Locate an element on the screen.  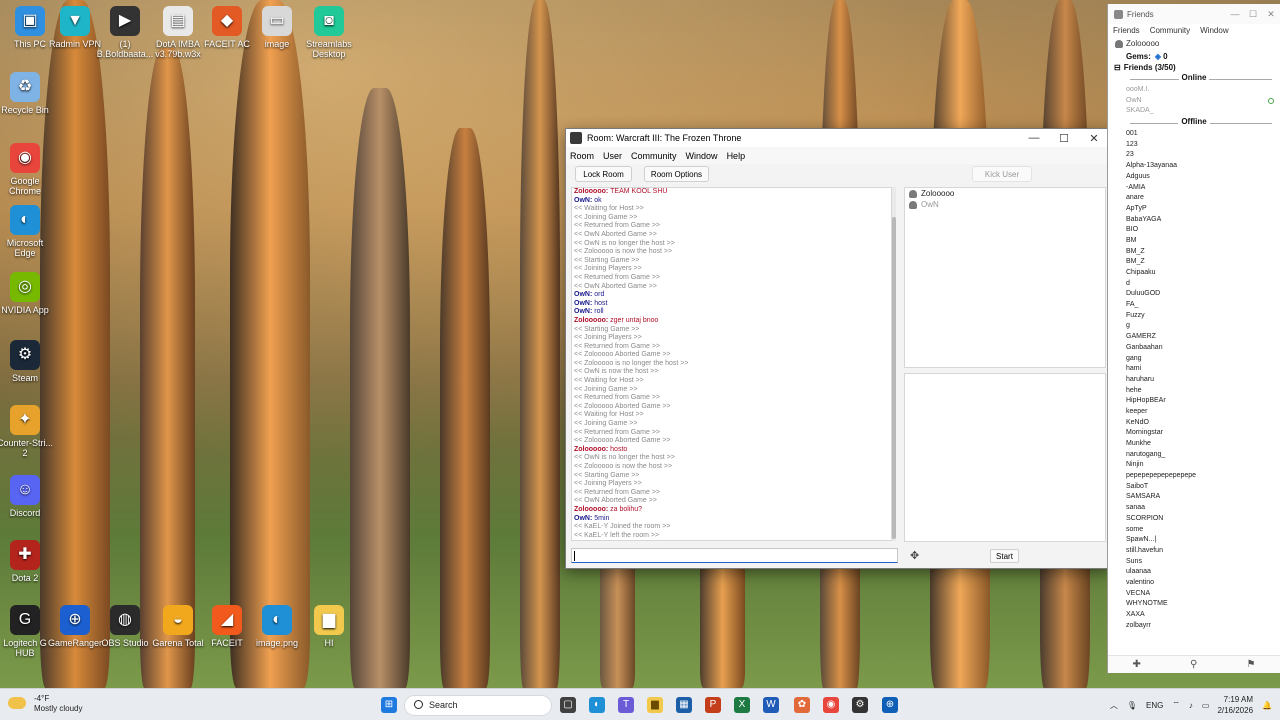
friend-row: some is located at coordinates (1194, 530).